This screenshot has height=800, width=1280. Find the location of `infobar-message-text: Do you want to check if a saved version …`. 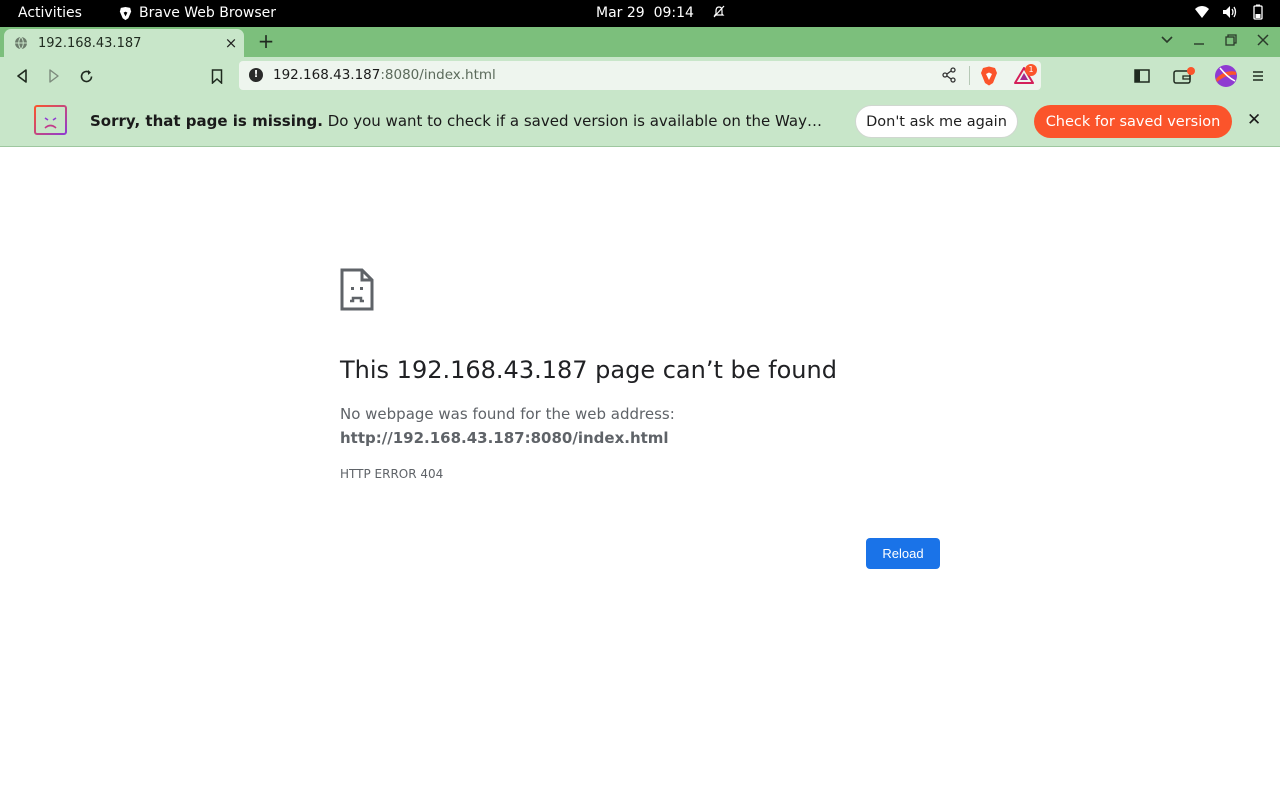

infobar-message-text: Do you want to check if a saved version … is located at coordinates (578, 121).